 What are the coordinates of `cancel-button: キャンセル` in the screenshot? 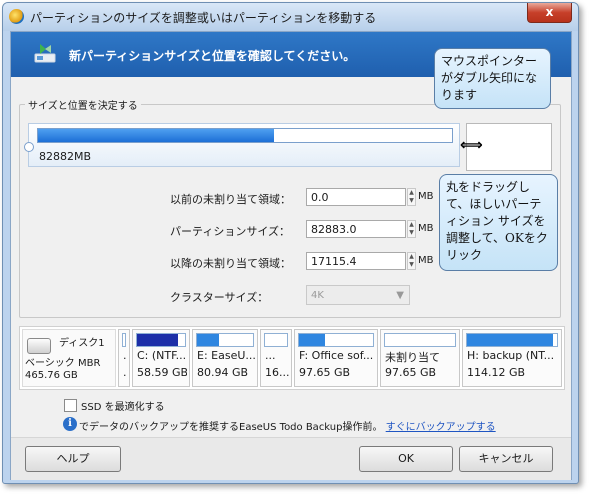 It's located at (506, 459).